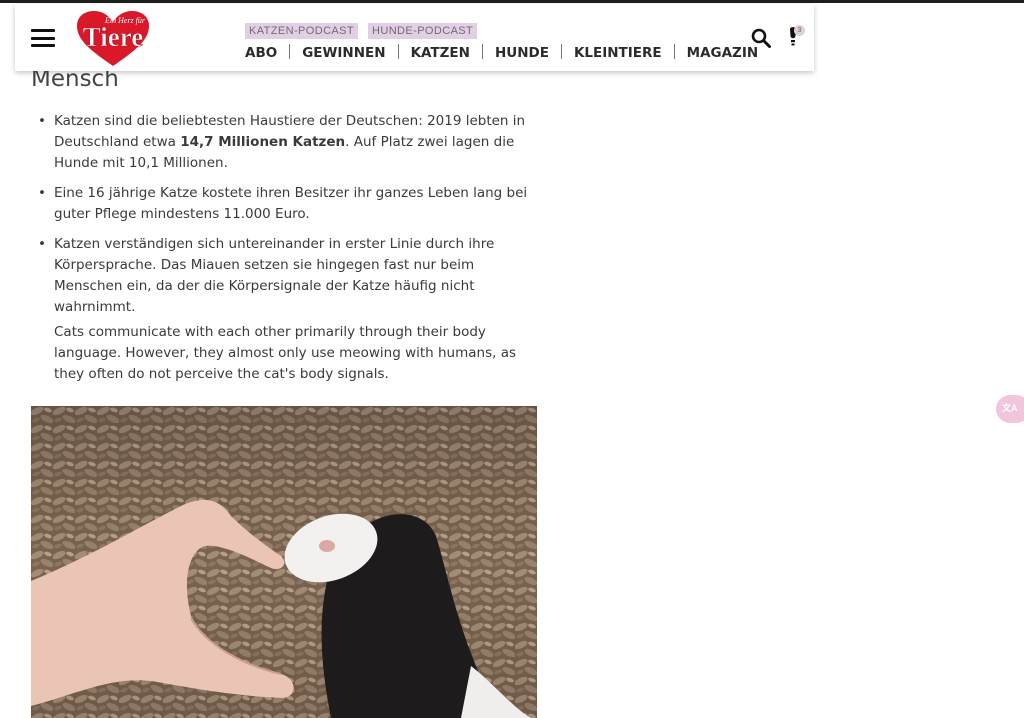  I want to click on svg-text: Tiere, so click(113, 37).